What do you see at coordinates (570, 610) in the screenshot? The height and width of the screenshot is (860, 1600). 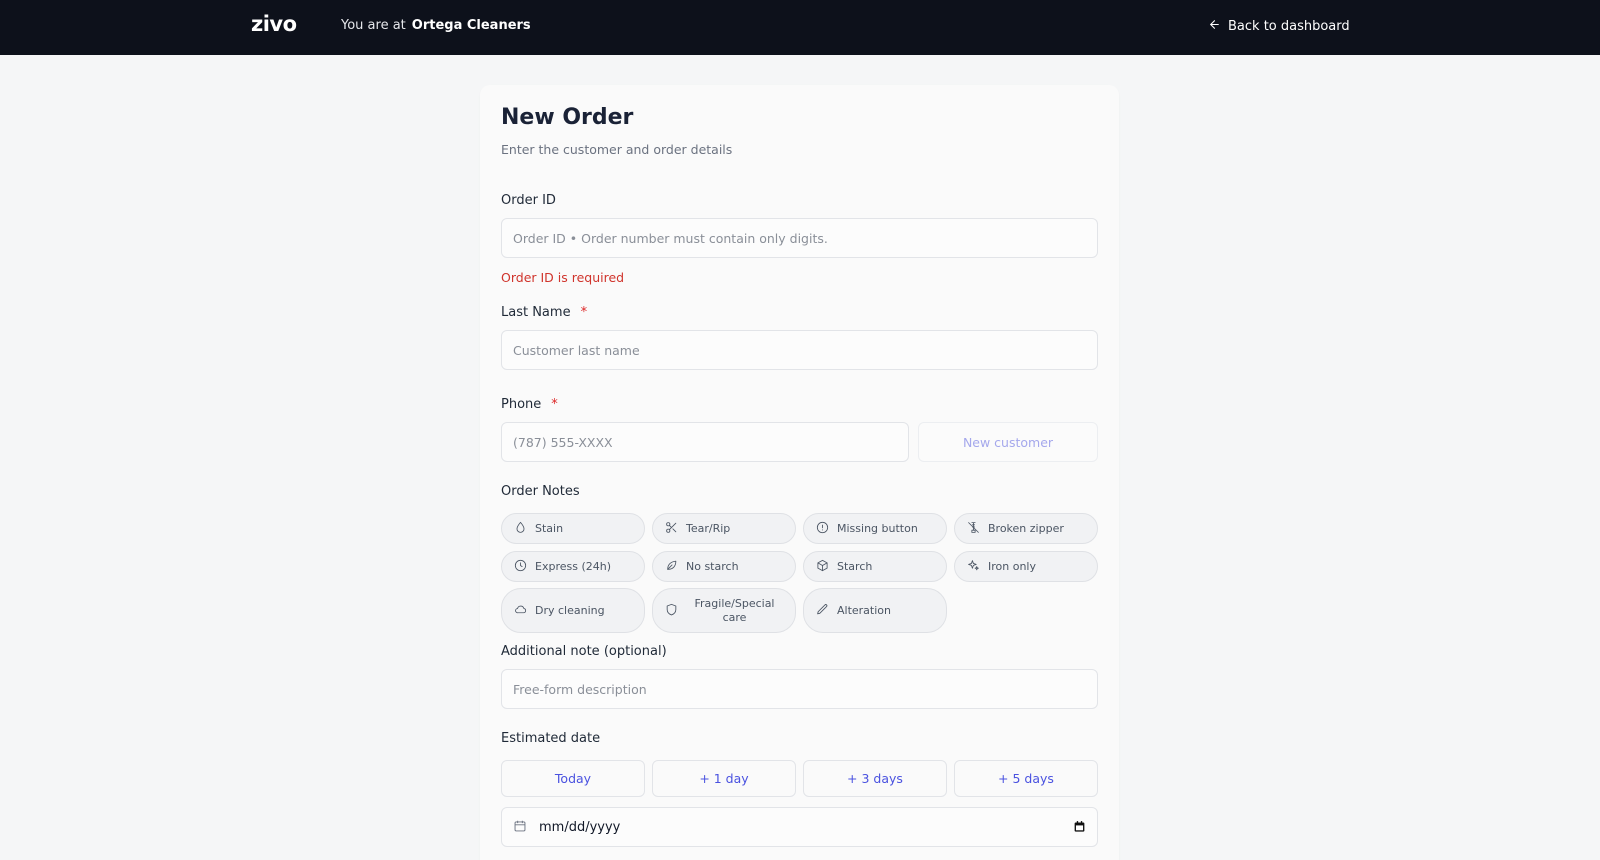 I see `chip-label: Dry cleaning` at bounding box center [570, 610].